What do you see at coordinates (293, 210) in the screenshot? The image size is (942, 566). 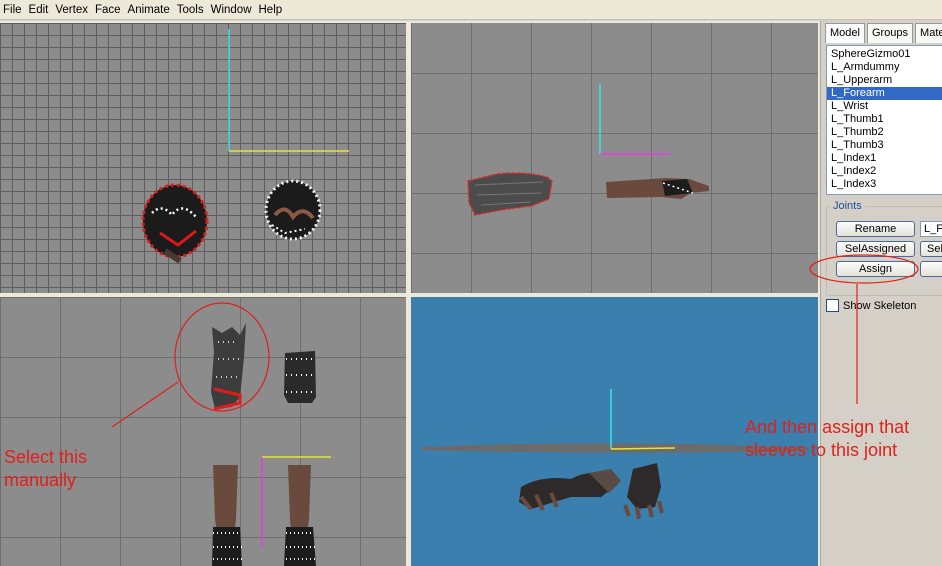 I see `glove-mesh` at bounding box center [293, 210].